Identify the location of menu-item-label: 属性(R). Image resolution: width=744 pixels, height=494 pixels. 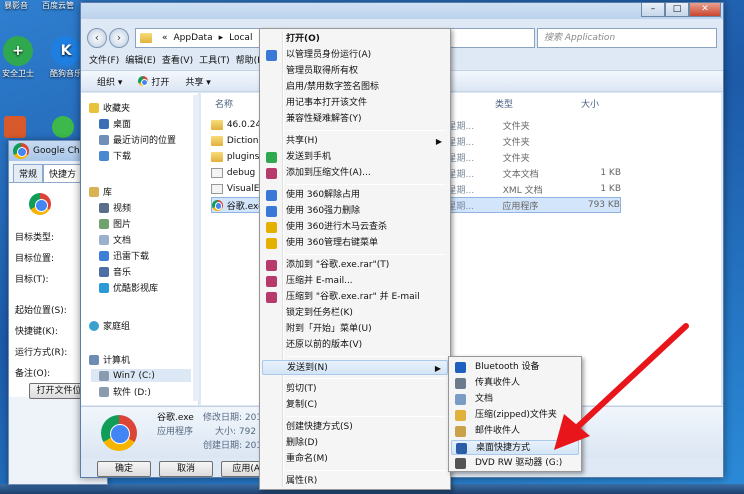
(302, 481).